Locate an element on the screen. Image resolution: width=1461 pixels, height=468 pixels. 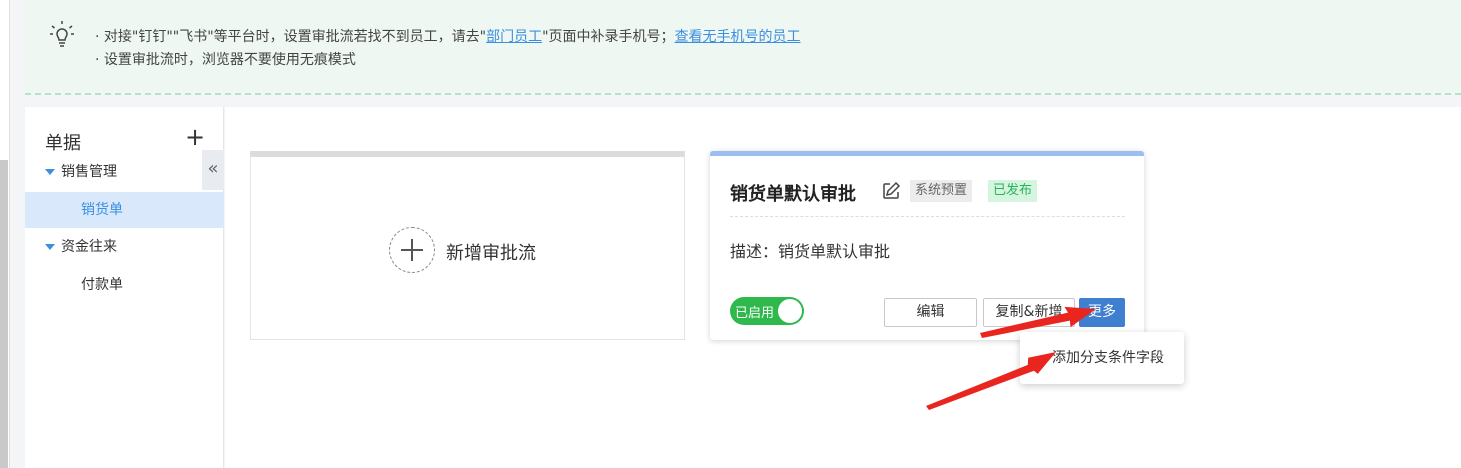
sidebar-item-label: 销货单 is located at coordinates (102, 210).